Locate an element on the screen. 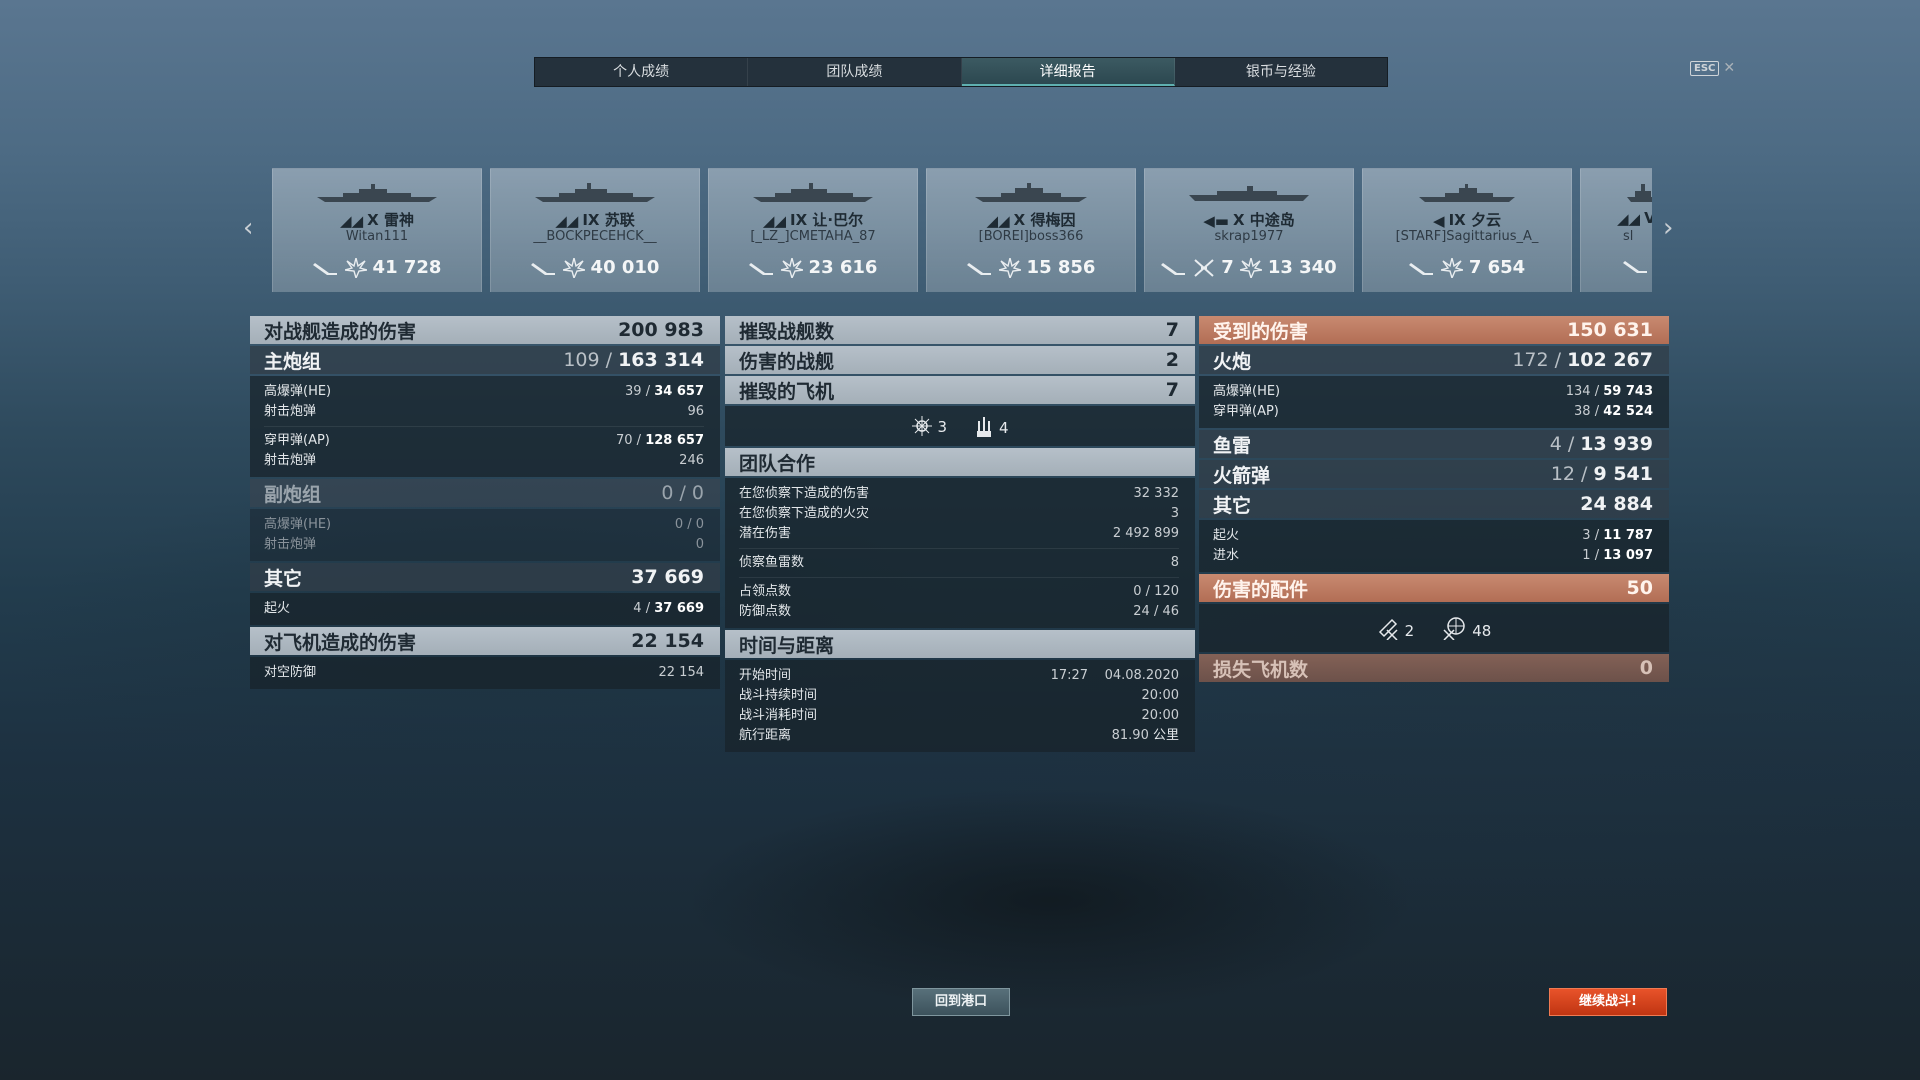 This screenshot has width=1920, height=1080. tab-detailed-report: 详细报告 is located at coordinates (1068, 72).